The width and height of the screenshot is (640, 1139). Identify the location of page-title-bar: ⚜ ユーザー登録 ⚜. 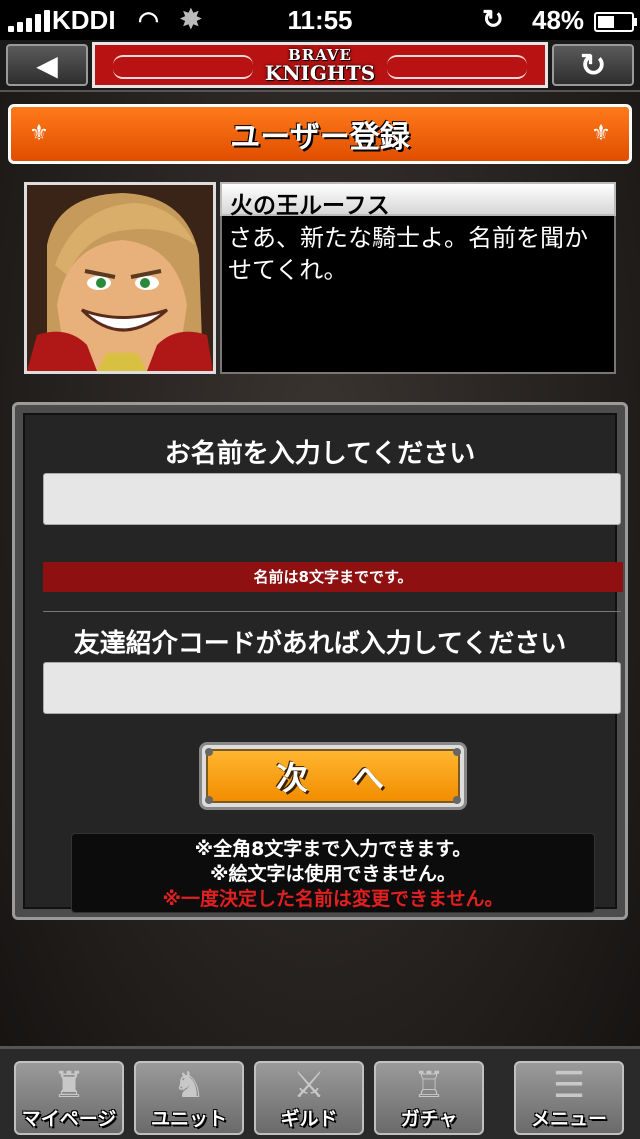
(320, 134).